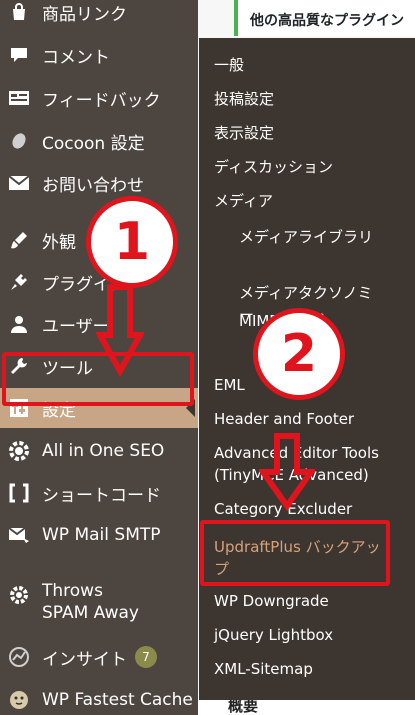 The image size is (415, 715). I want to click on sidebar-item-insights: インサイト 7, so click(99, 657).